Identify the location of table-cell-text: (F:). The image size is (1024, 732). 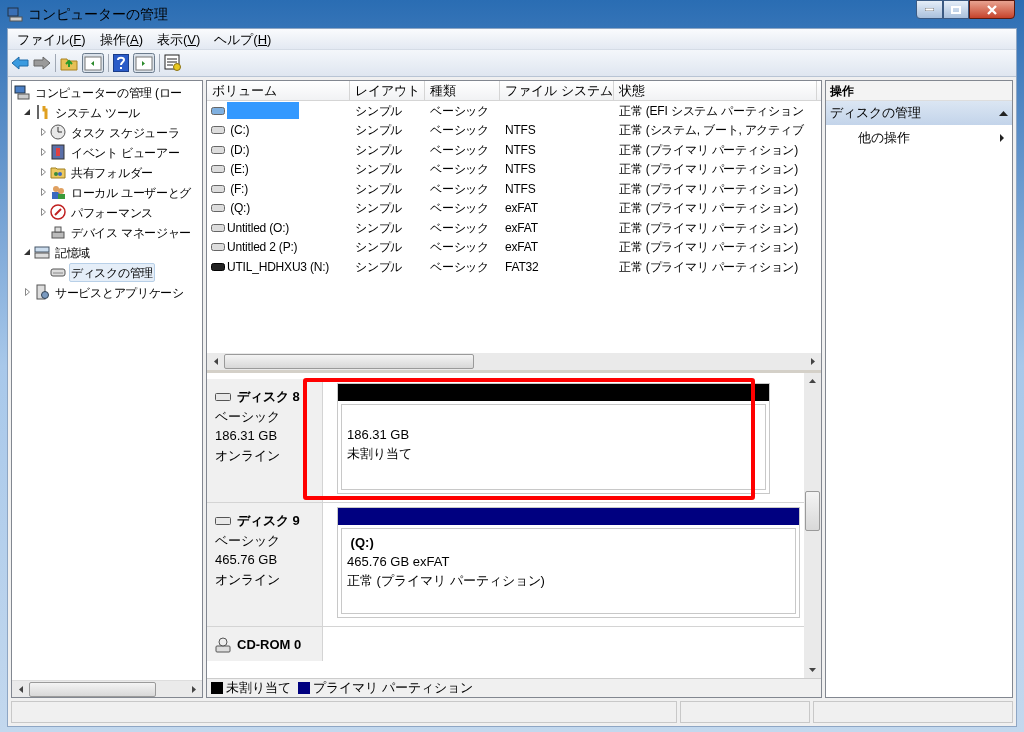
(238, 189).